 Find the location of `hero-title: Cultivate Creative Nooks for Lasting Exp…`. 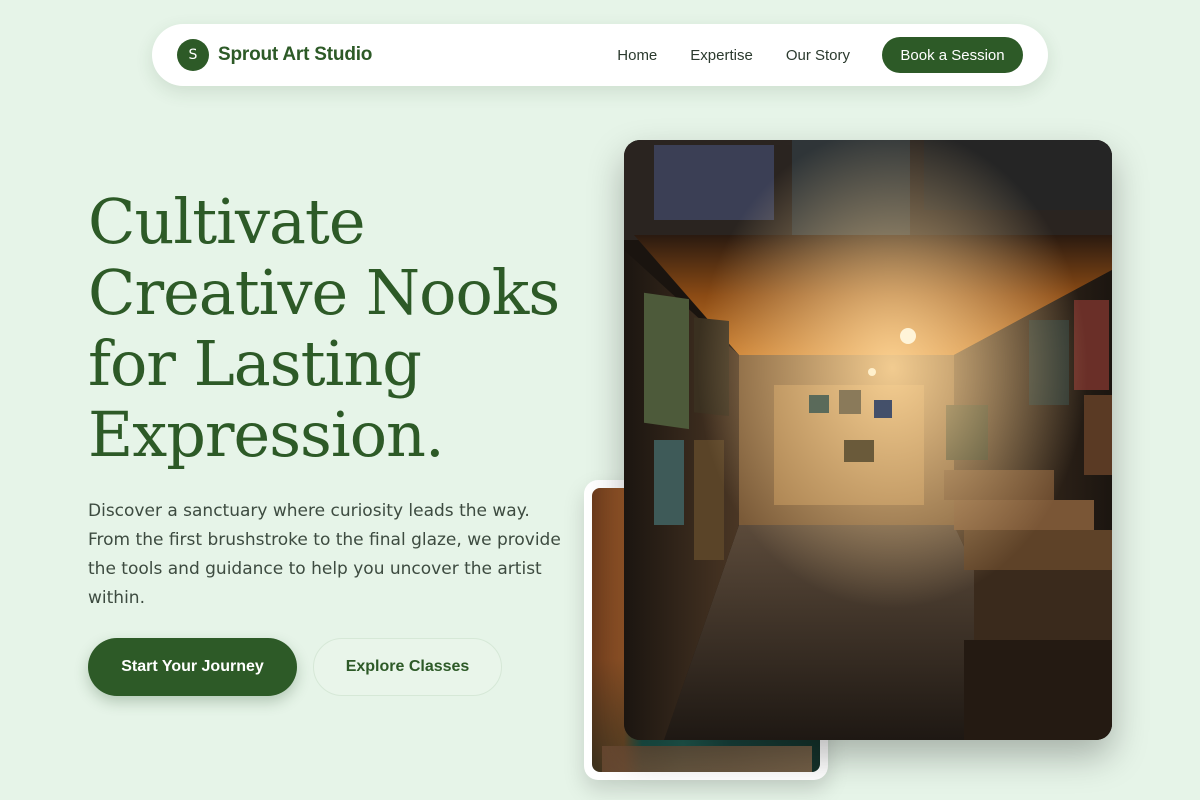

hero-title: Cultivate Creative Nooks for Lasting Exp… is located at coordinates (324, 328).